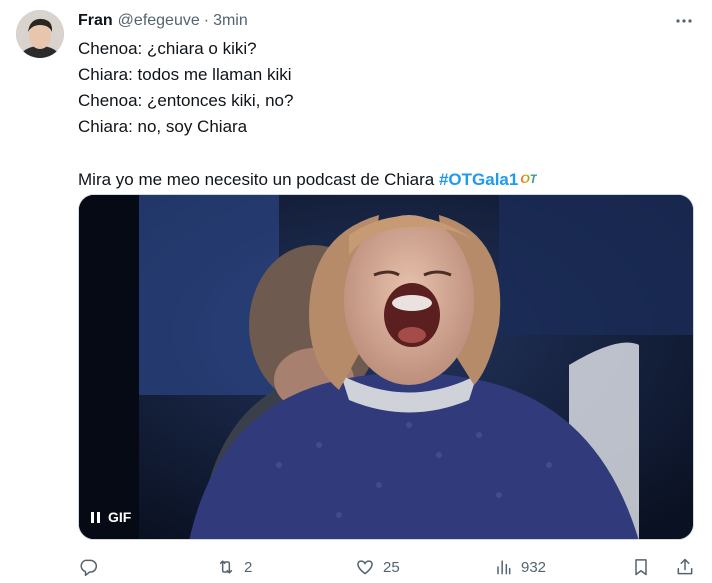 This screenshot has height=583, width=712. What do you see at coordinates (248, 567) in the screenshot?
I see `retweet-count: 2` at bounding box center [248, 567].